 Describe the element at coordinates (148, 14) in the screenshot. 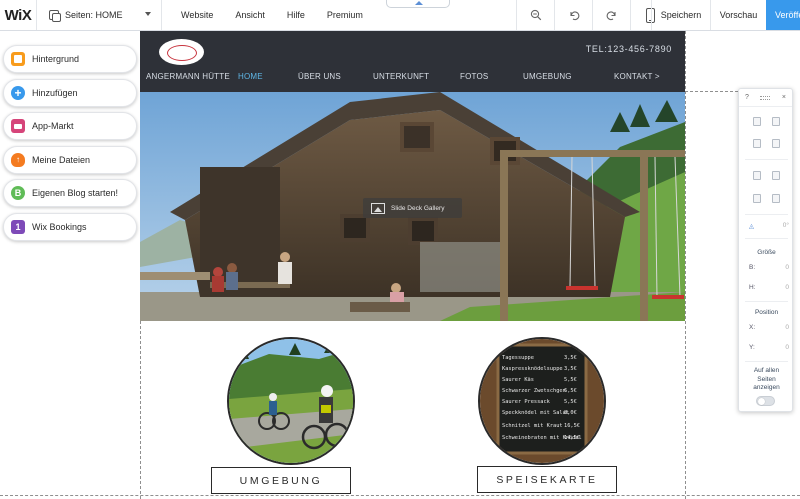

I see `chevron-down-icon` at that location.